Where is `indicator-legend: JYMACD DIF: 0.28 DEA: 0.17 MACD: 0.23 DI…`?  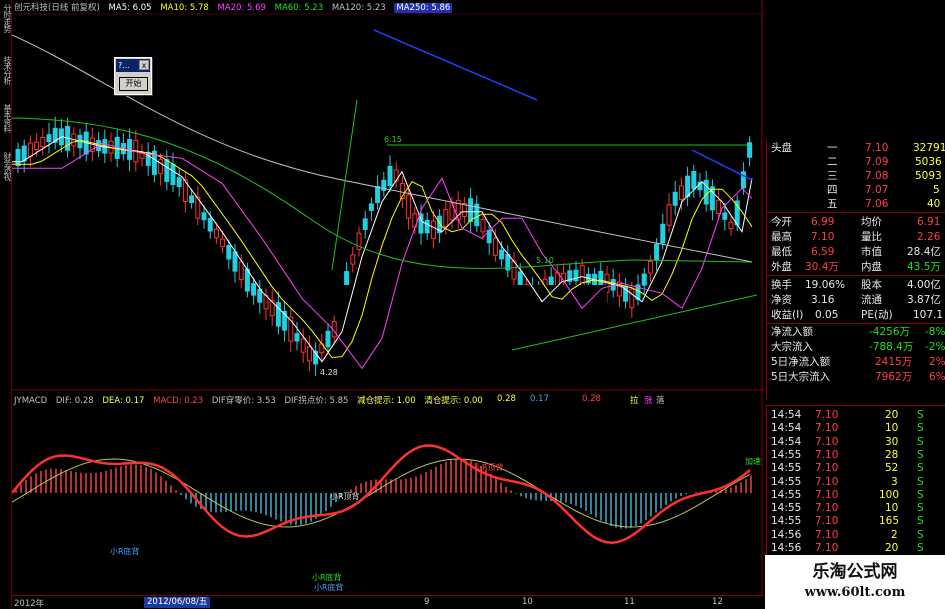 indicator-legend: JYMACD DIF: 0.28 DEA: 0.17 MACD: 0.23 DI… is located at coordinates (251, 400).